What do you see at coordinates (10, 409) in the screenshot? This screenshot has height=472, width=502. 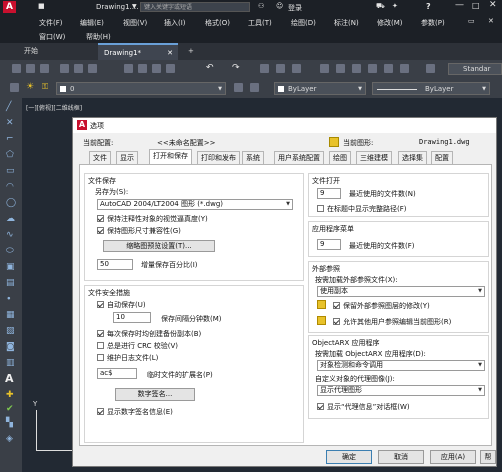 I see `check-icon: ✔` at bounding box center [10, 409].